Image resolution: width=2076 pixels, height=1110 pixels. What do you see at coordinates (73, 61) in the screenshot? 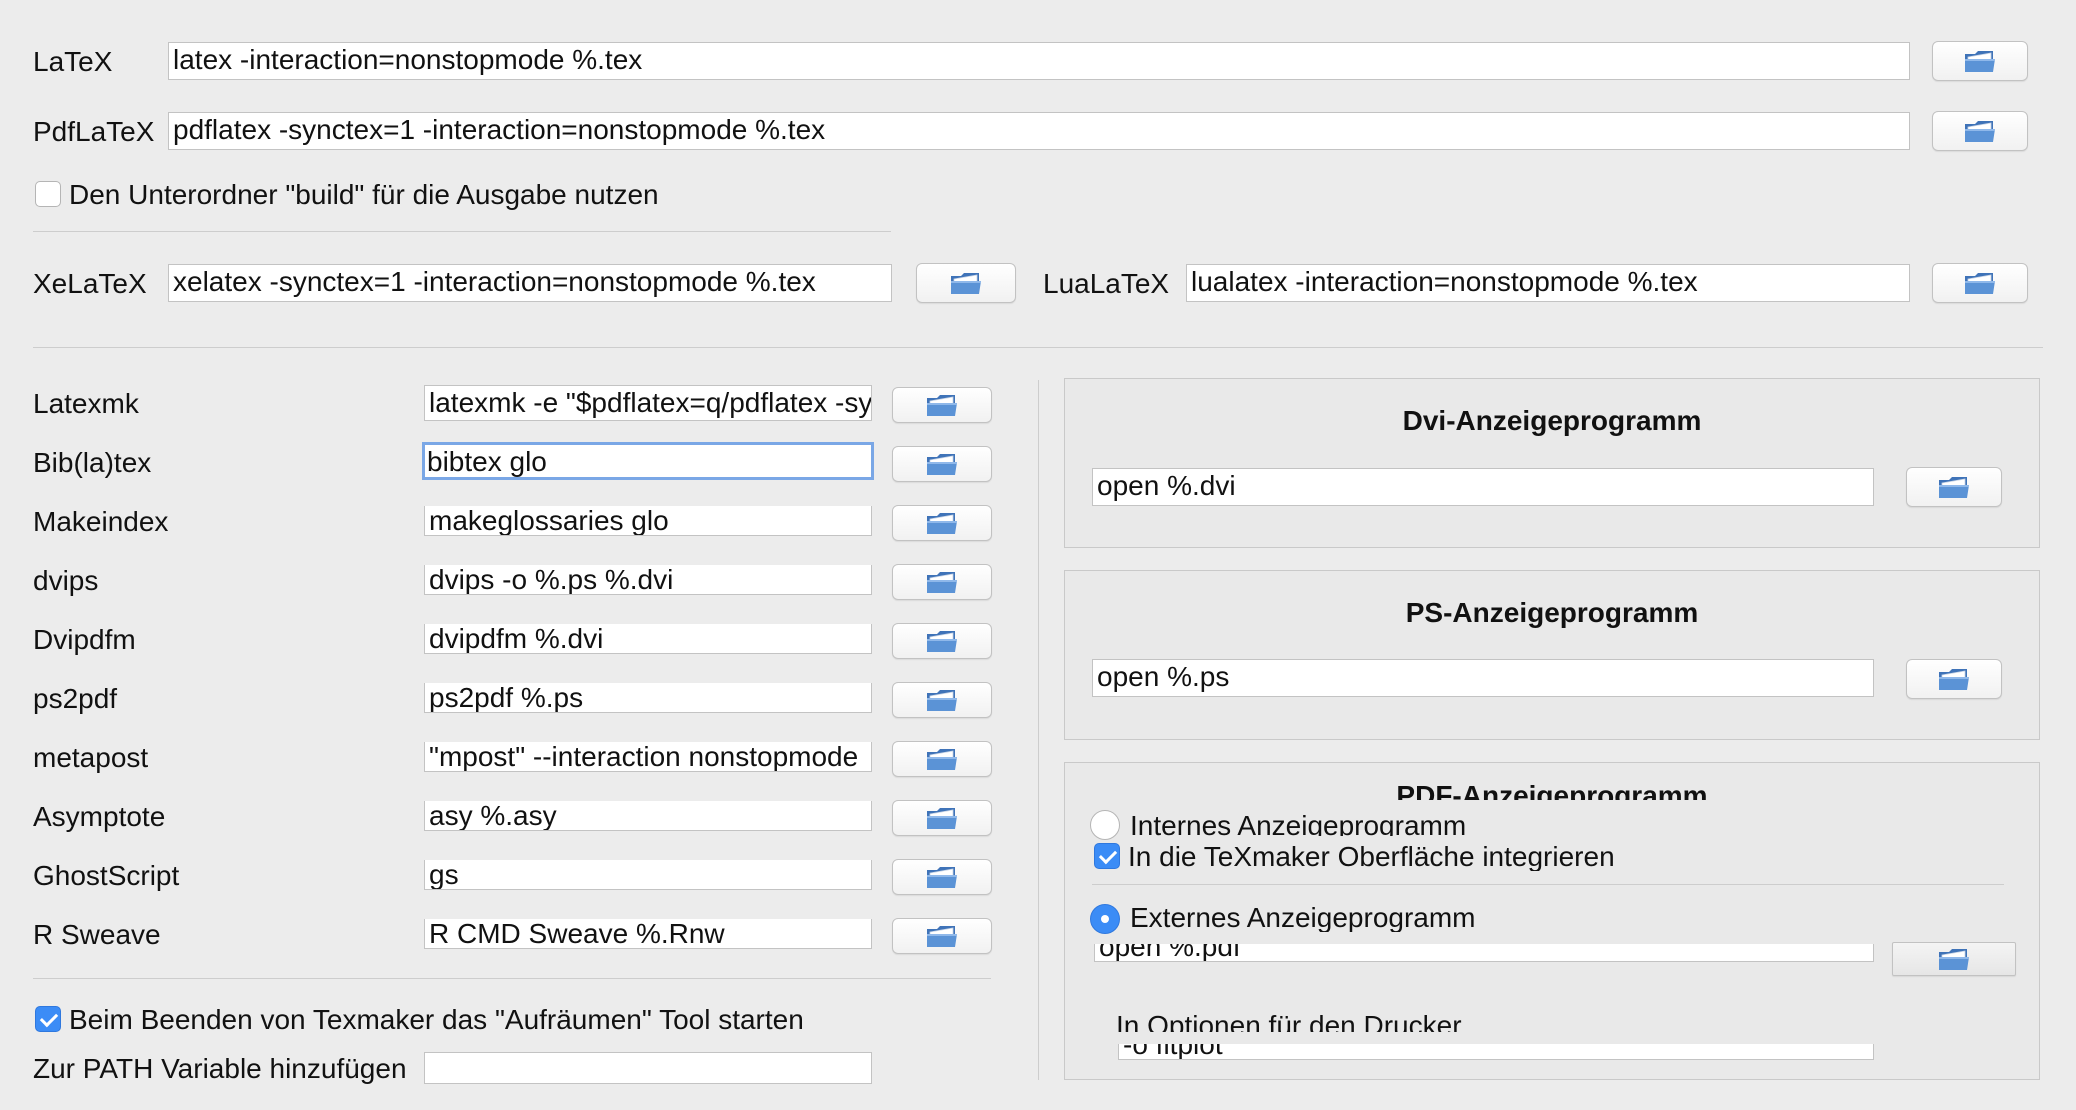
I see `latex-label: LaTeX` at bounding box center [73, 61].